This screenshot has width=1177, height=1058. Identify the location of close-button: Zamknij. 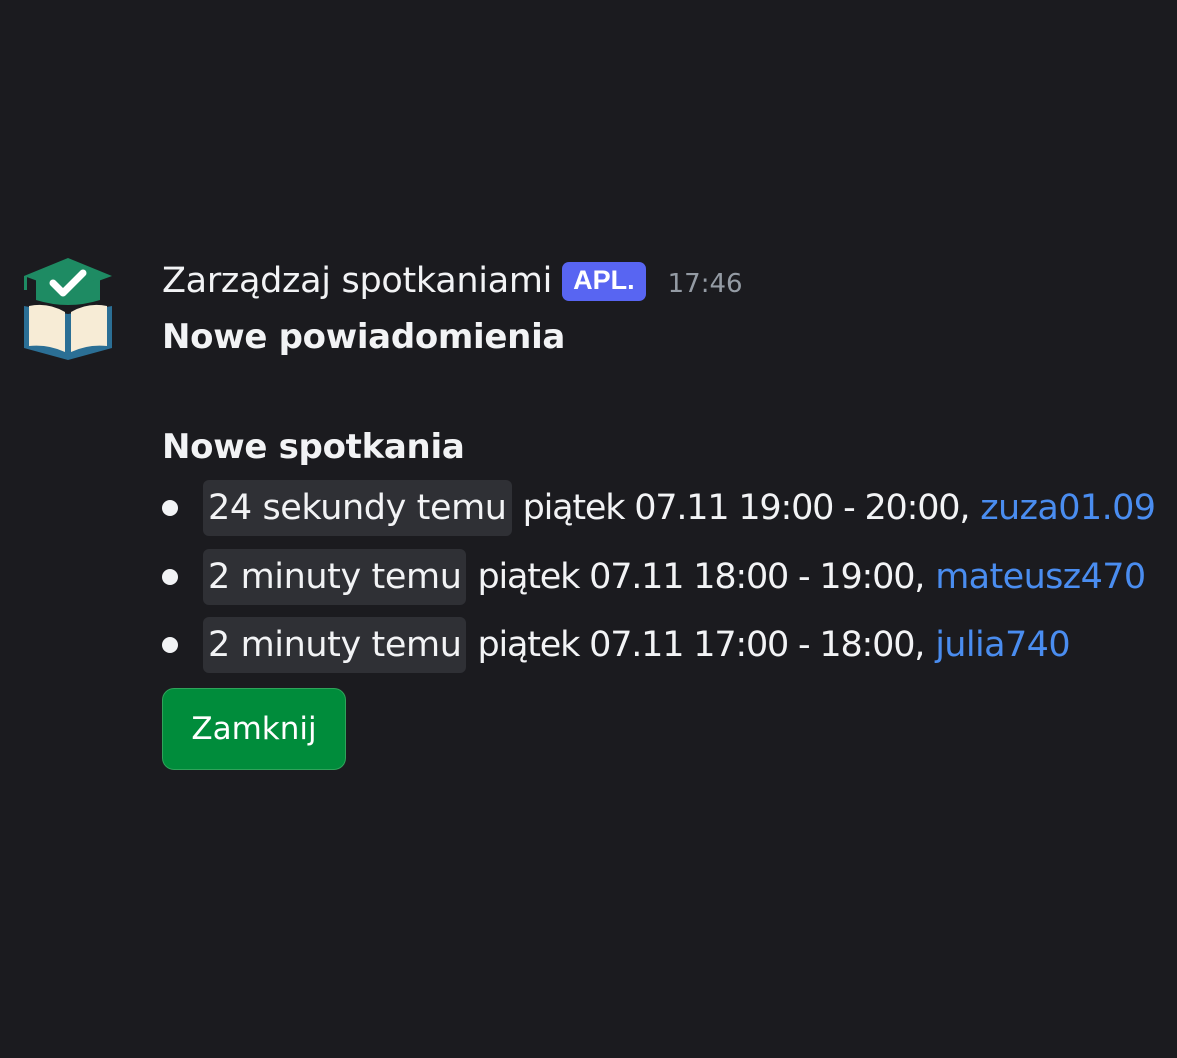
(254, 729).